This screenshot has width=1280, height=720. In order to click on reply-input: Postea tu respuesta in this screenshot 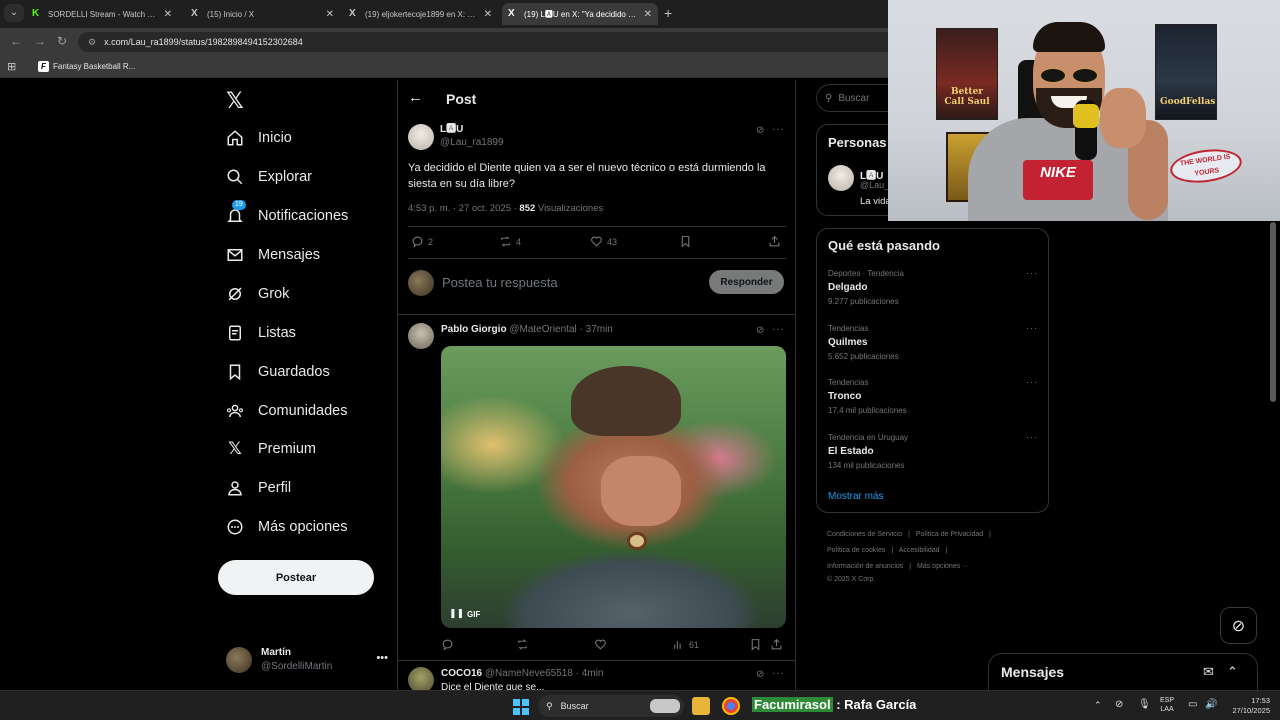, I will do `click(500, 282)`.